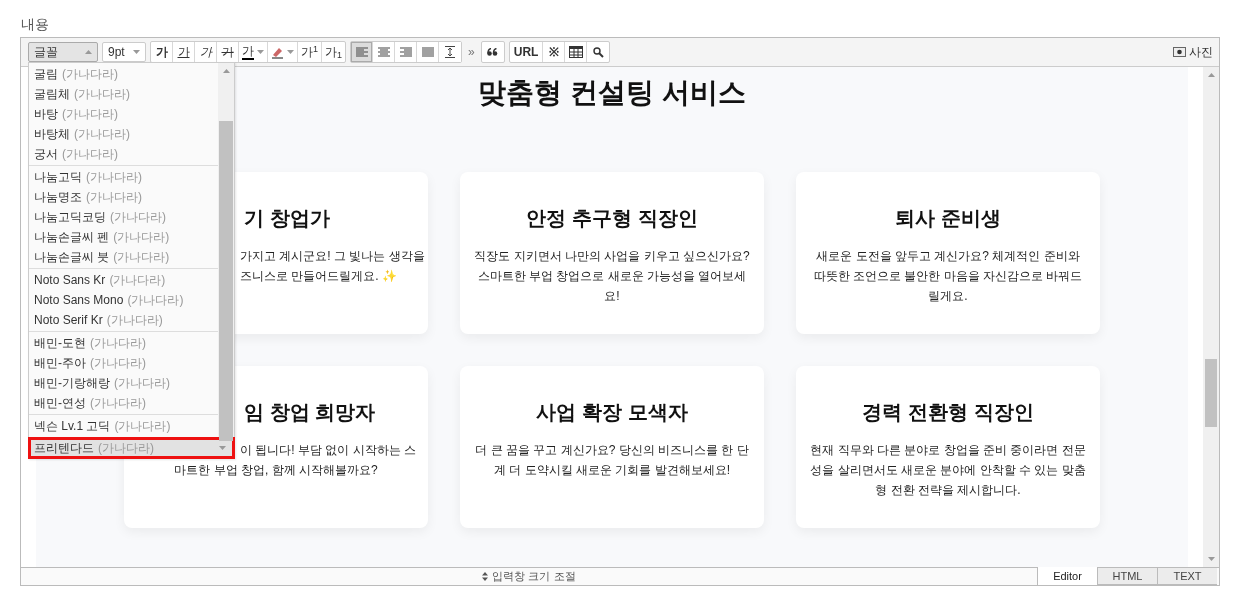 The width and height of the screenshot is (1236, 599). Describe the element at coordinates (1193, 52) in the screenshot. I see `photo-button: 사진` at that location.